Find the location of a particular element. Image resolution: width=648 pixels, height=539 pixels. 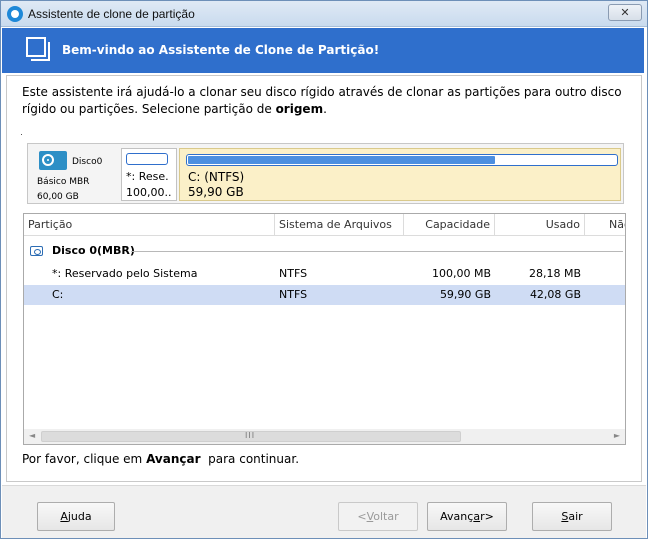

disk-name: Disco0 is located at coordinates (87, 162).